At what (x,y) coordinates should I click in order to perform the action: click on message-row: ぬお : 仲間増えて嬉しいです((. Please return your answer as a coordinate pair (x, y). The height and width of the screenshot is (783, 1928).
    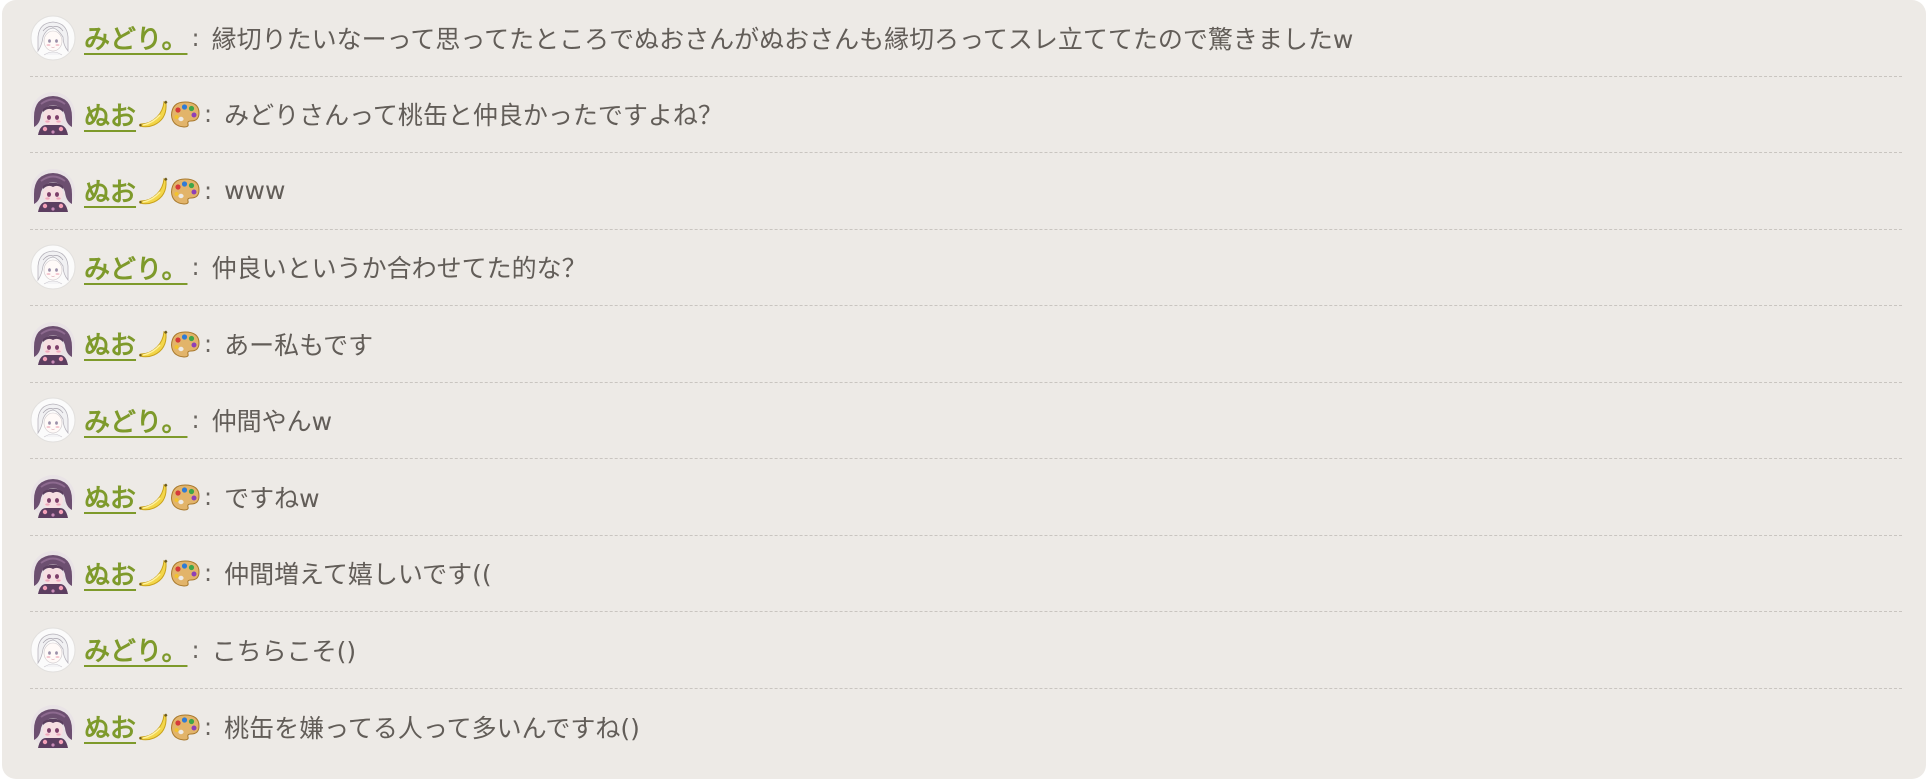
    Looking at the image, I should click on (966, 574).